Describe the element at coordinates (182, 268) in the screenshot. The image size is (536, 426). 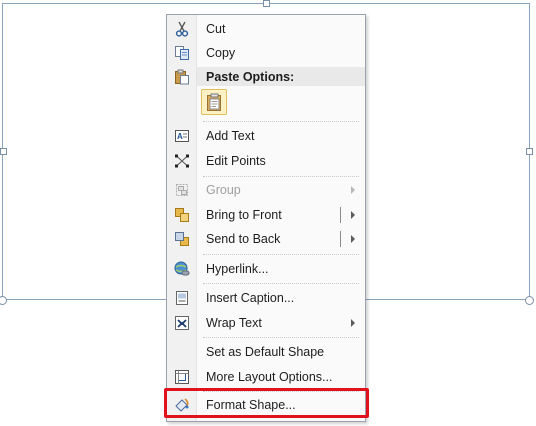
I see `hyperlink-icon` at that location.